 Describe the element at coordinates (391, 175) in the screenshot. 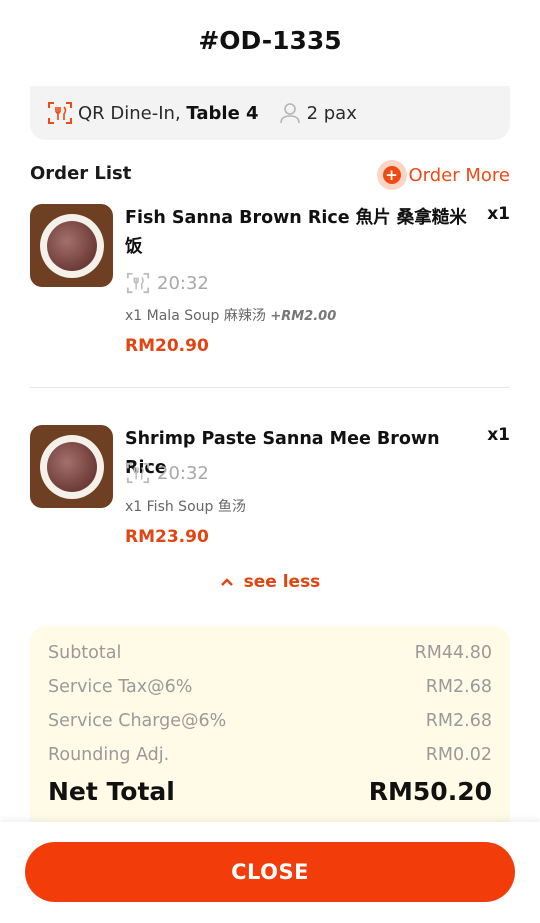

I see `plus-icon: +` at that location.